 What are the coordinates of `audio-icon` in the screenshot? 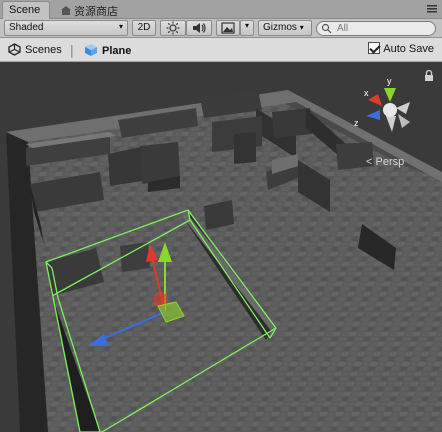 It's located at (199, 30).